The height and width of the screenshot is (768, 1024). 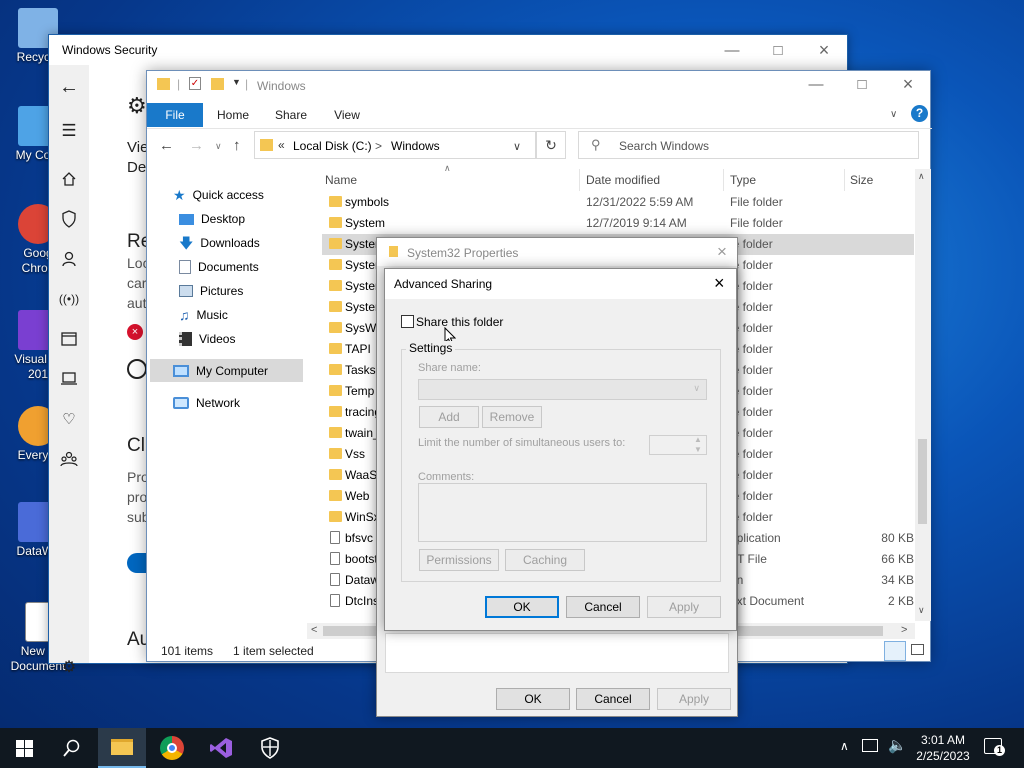 I want to click on account-icon, so click(x=69, y=259).